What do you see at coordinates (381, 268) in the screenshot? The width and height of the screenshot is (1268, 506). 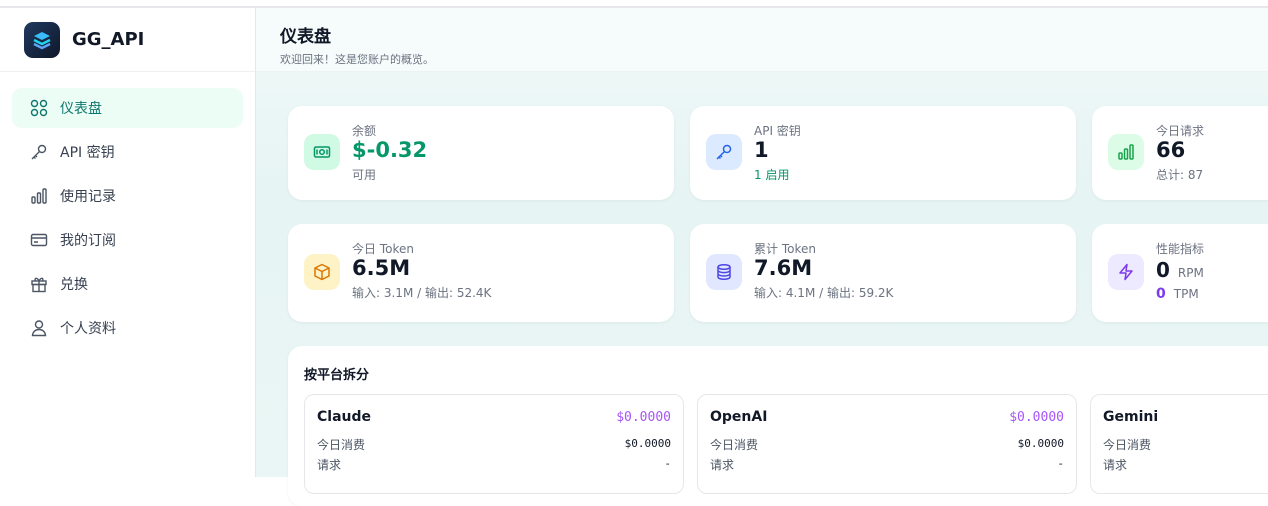 I see `stat-value: 6.5M` at bounding box center [381, 268].